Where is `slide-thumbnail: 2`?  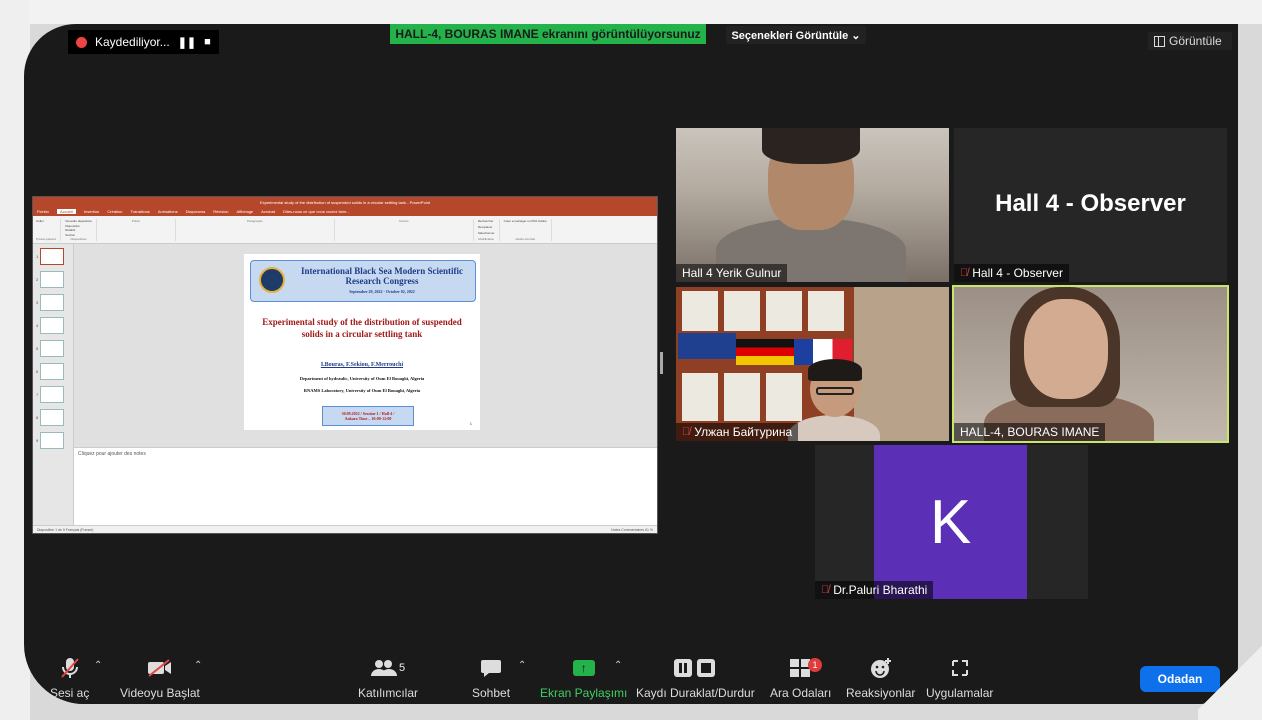 slide-thumbnail: 2 is located at coordinates (54, 279).